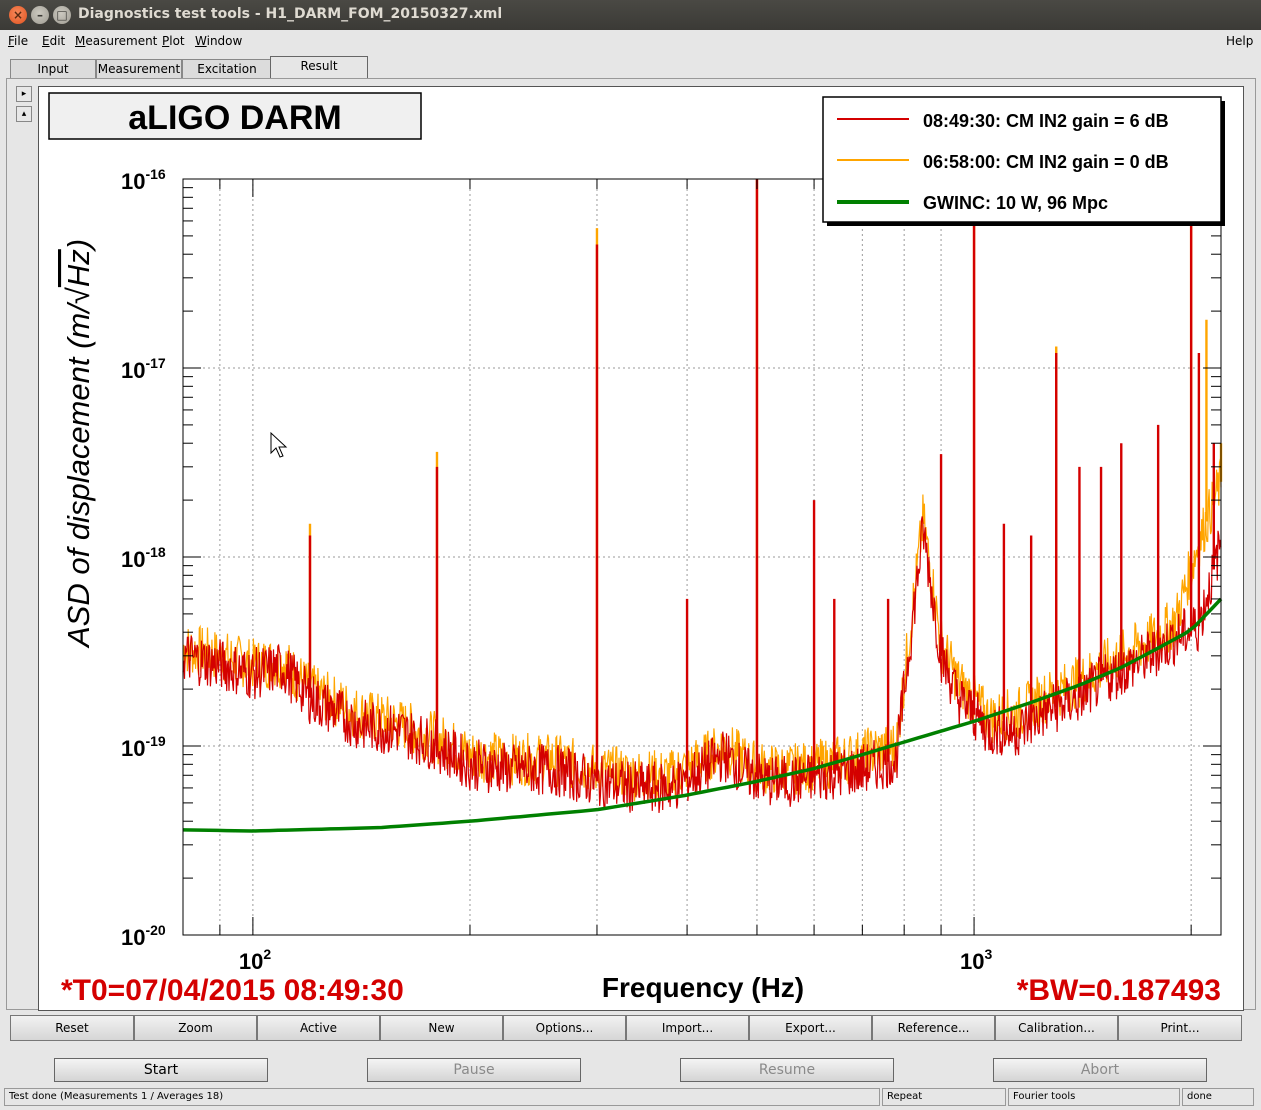  What do you see at coordinates (319, 68) in the screenshot?
I see `tab-result: Result` at bounding box center [319, 68].